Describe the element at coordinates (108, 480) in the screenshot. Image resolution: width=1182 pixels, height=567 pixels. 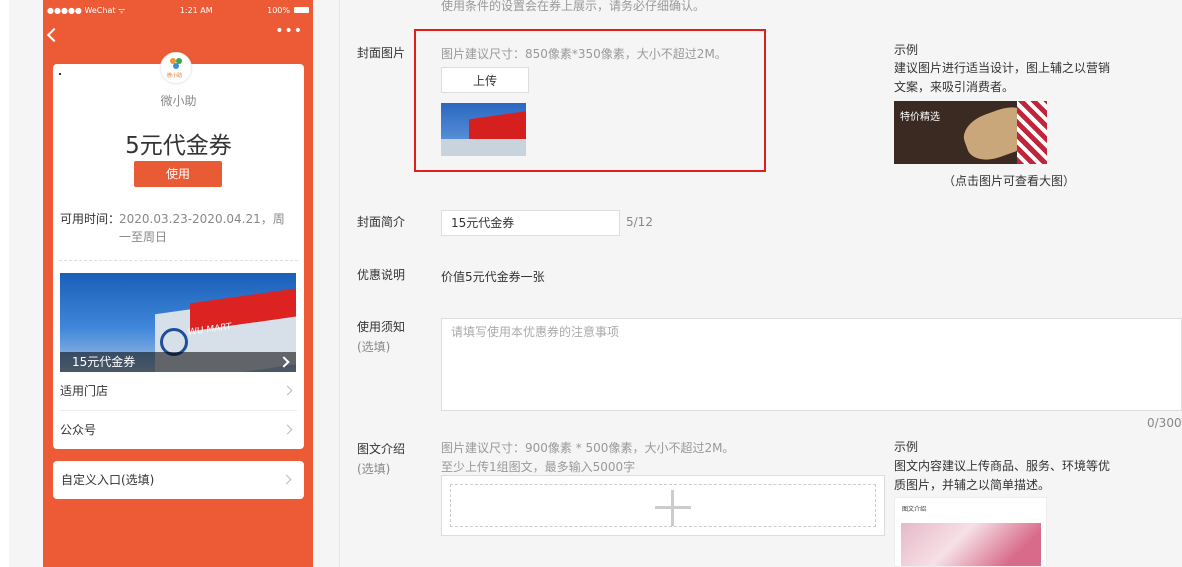
I see `custom-entry-label: 自定义入口(选填)` at that location.